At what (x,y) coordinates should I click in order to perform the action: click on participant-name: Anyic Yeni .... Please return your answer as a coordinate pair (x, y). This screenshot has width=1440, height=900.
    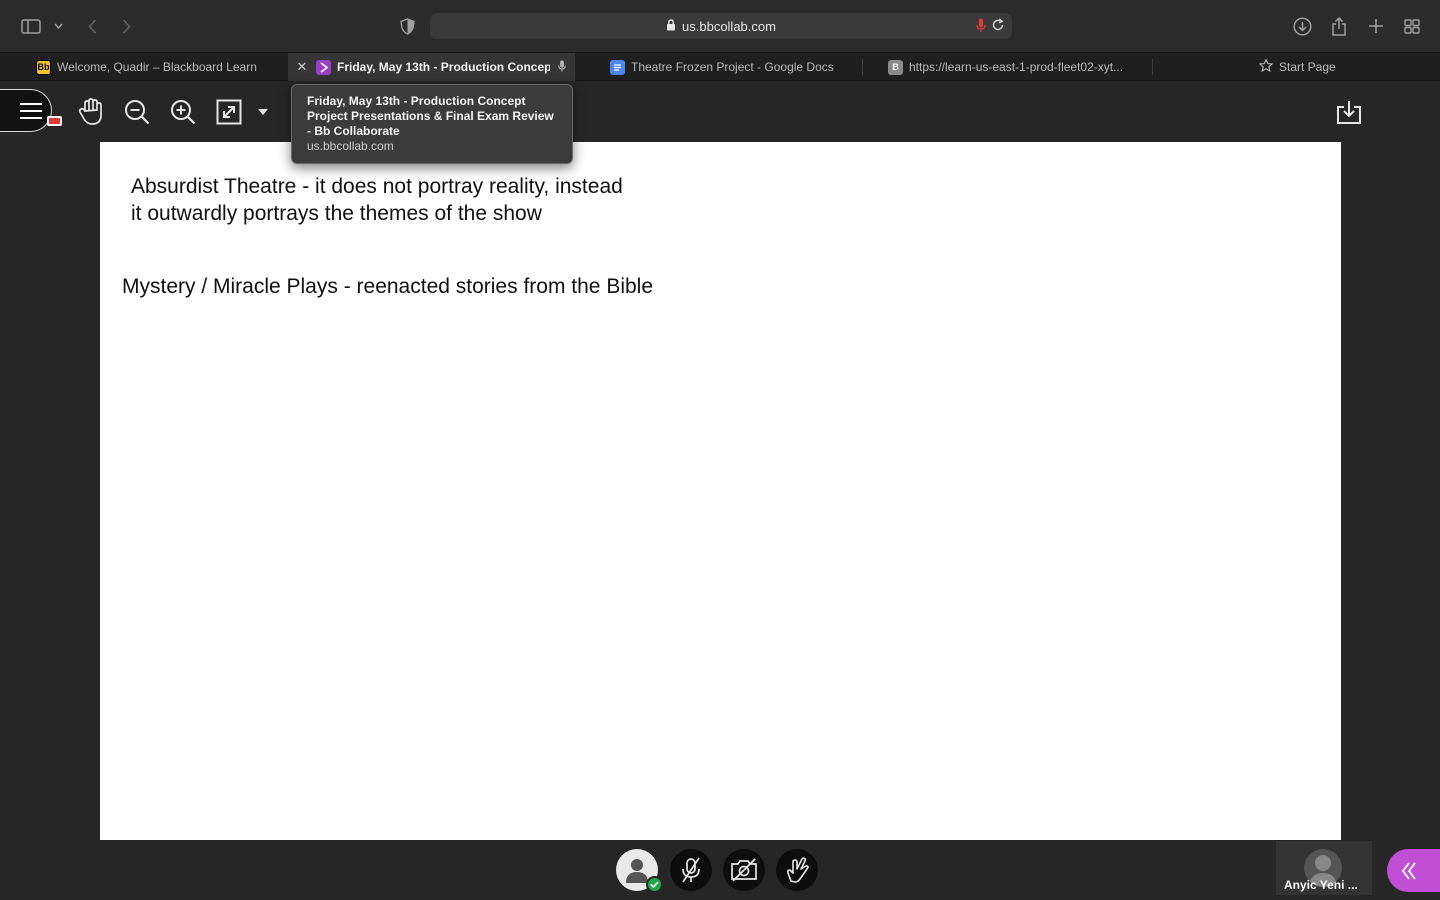
    Looking at the image, I should click on (1321, 885).